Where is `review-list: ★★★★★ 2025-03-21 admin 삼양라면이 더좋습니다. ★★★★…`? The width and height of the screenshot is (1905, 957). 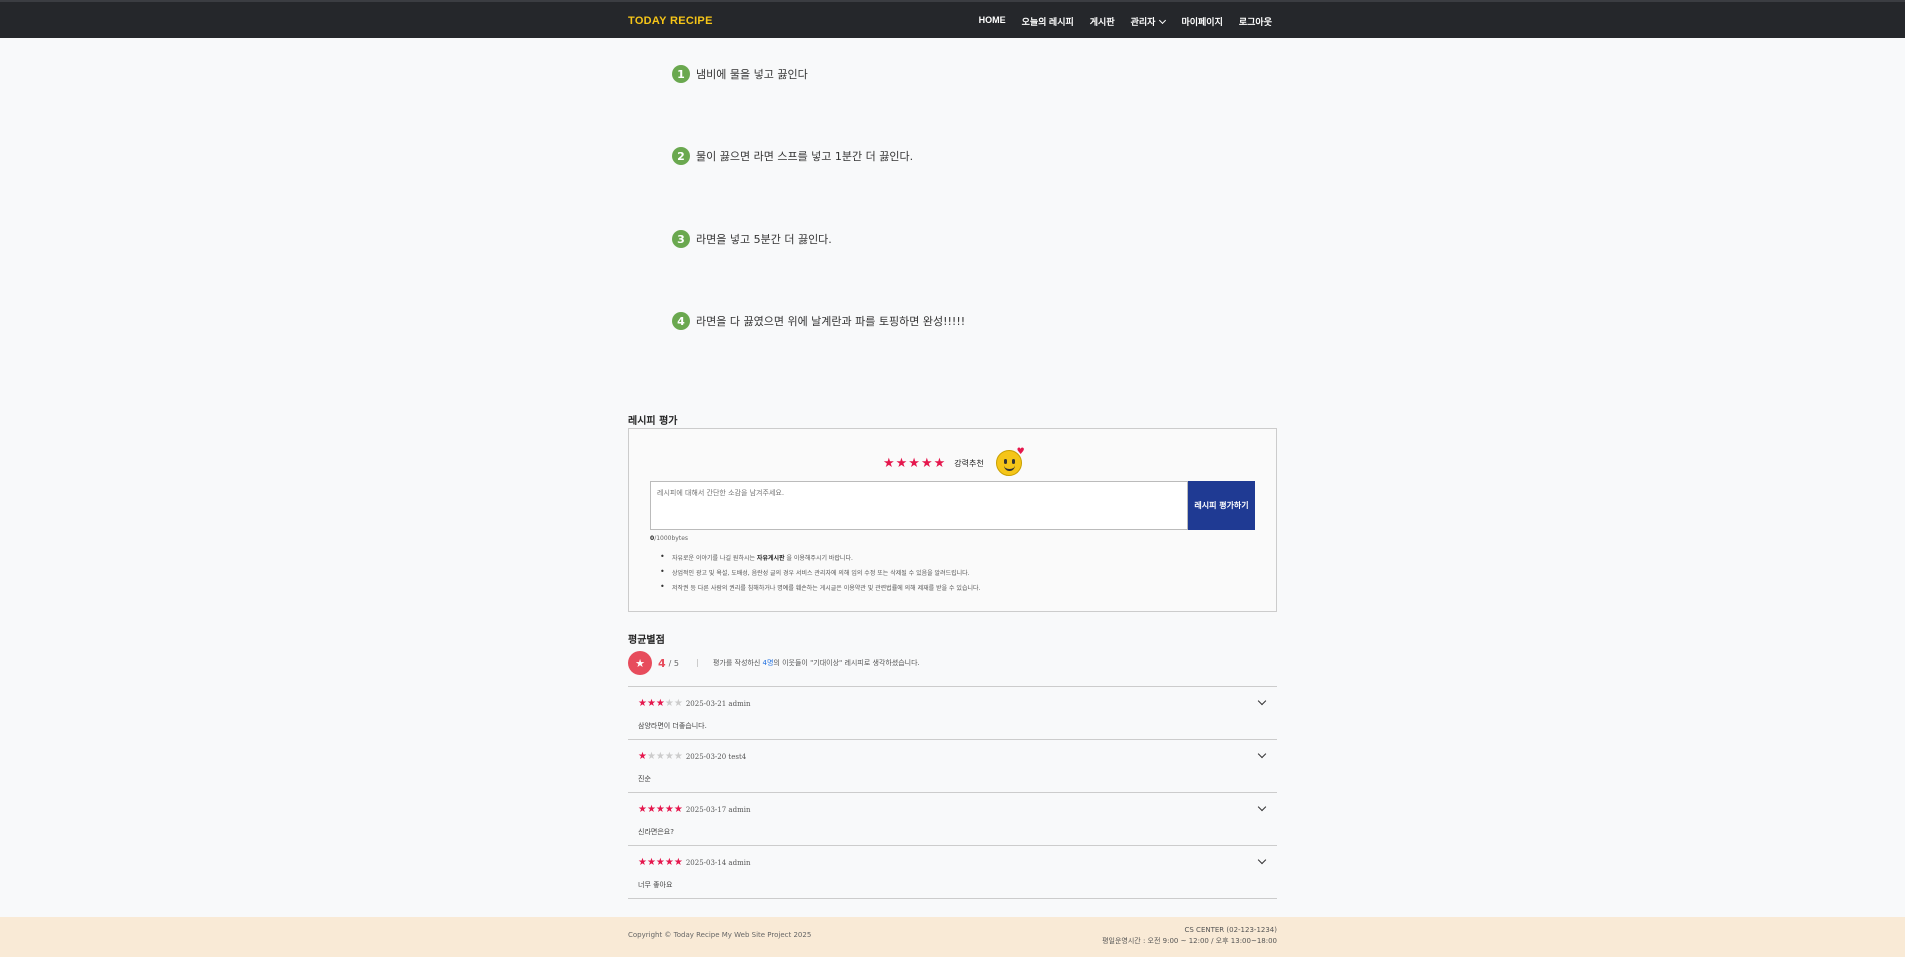 review-list: ★★★★★ 2025-03-21 admin 삼양라면이 더좋습니다. ★★★★… is located at coordinates (952, 792).